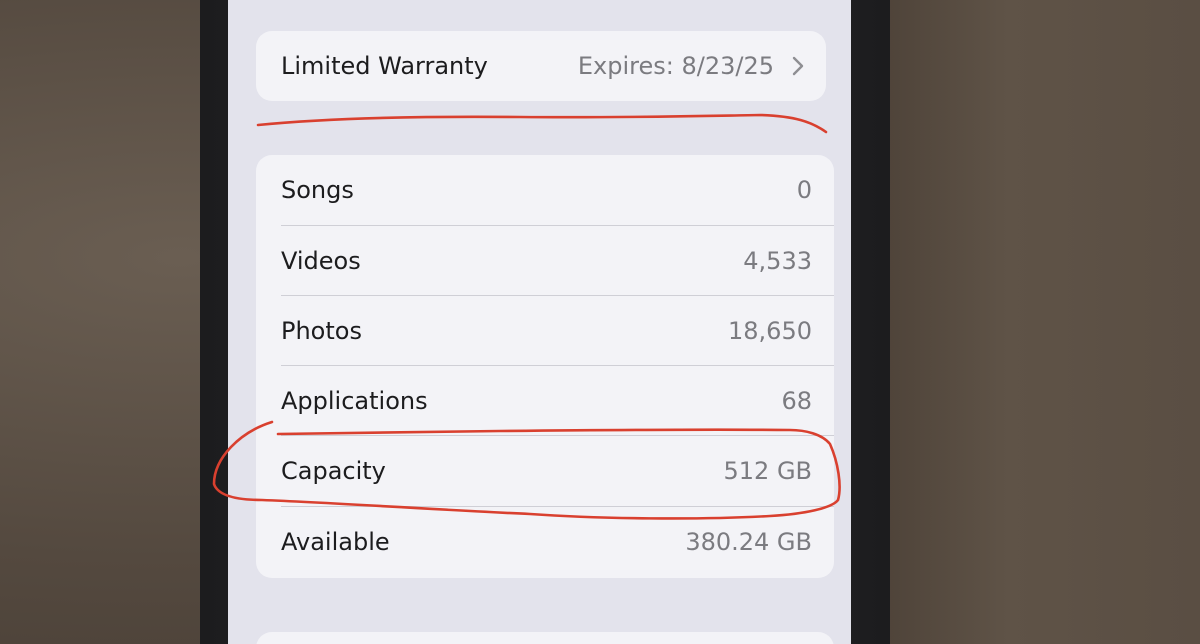 This screenshot has height=644, width=1200. I want to click on limited-warranty-value-wrap: Expires: 8/23/25, so click(691, 66).